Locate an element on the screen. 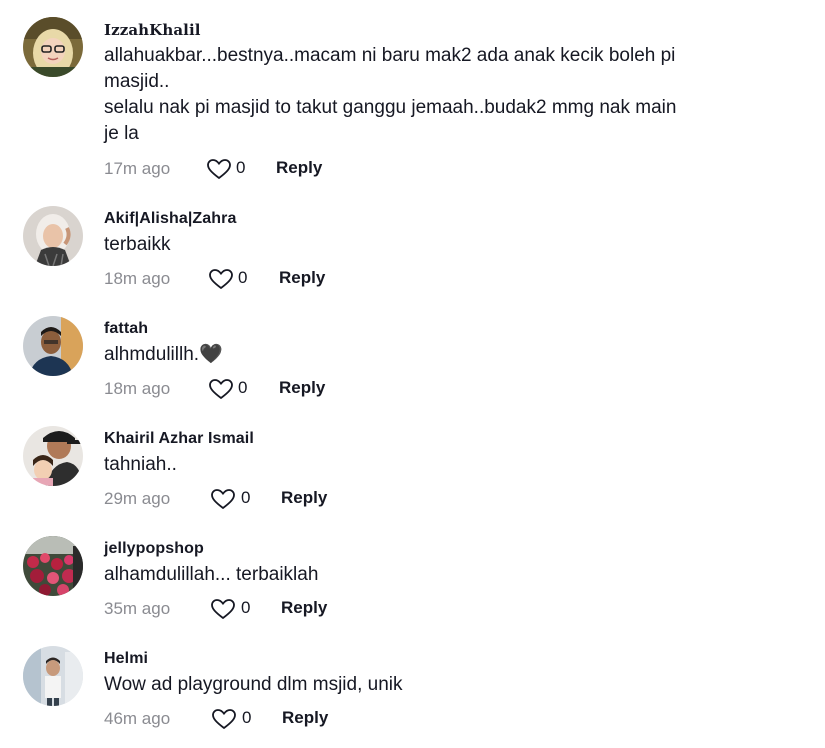 Image resolution: width=825 pixels, height=748 pixels. comment-text-line: Wow ad playground dlm msjid, unik is located at coordinates (253, 684).